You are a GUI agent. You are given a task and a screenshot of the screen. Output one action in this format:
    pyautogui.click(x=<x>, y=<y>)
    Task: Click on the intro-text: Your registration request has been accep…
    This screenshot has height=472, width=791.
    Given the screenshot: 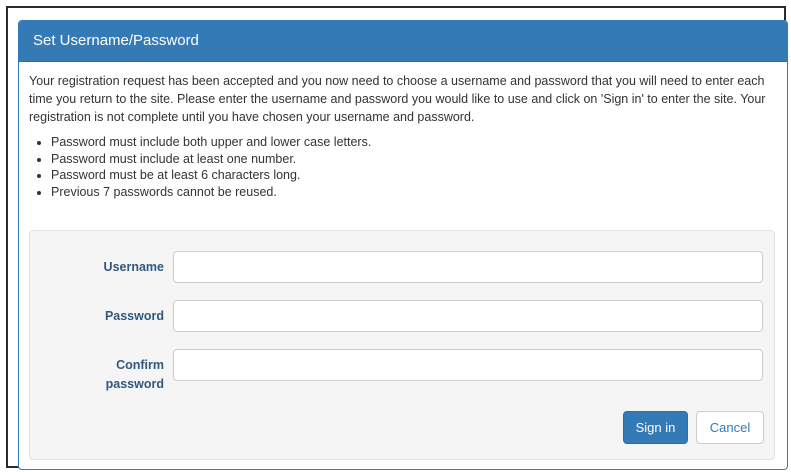 What is the action you would take?
    pyautogui.click(x=397, y=99)
    